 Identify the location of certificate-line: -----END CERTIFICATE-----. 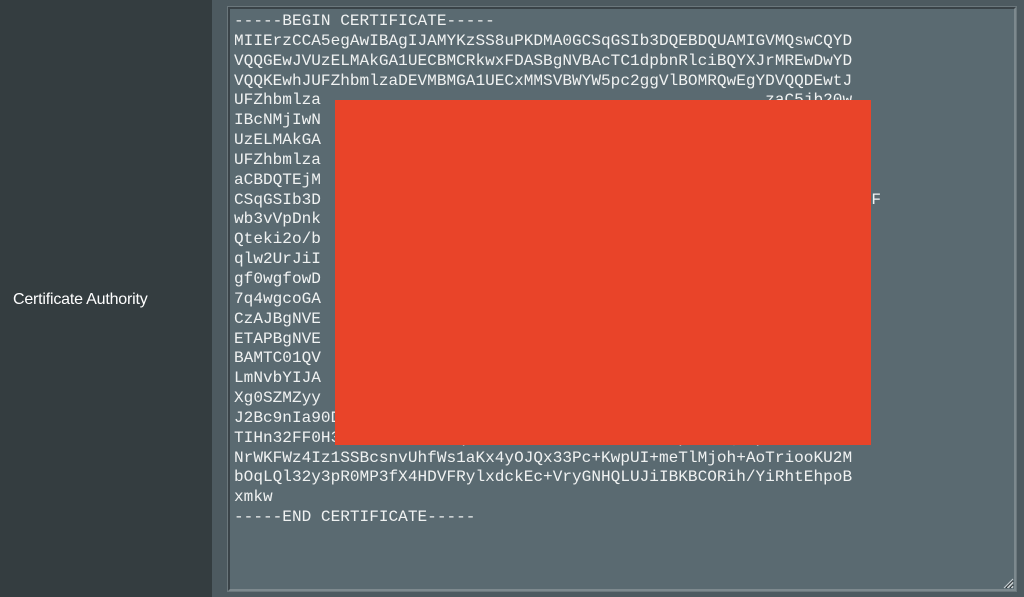
(355, 517).